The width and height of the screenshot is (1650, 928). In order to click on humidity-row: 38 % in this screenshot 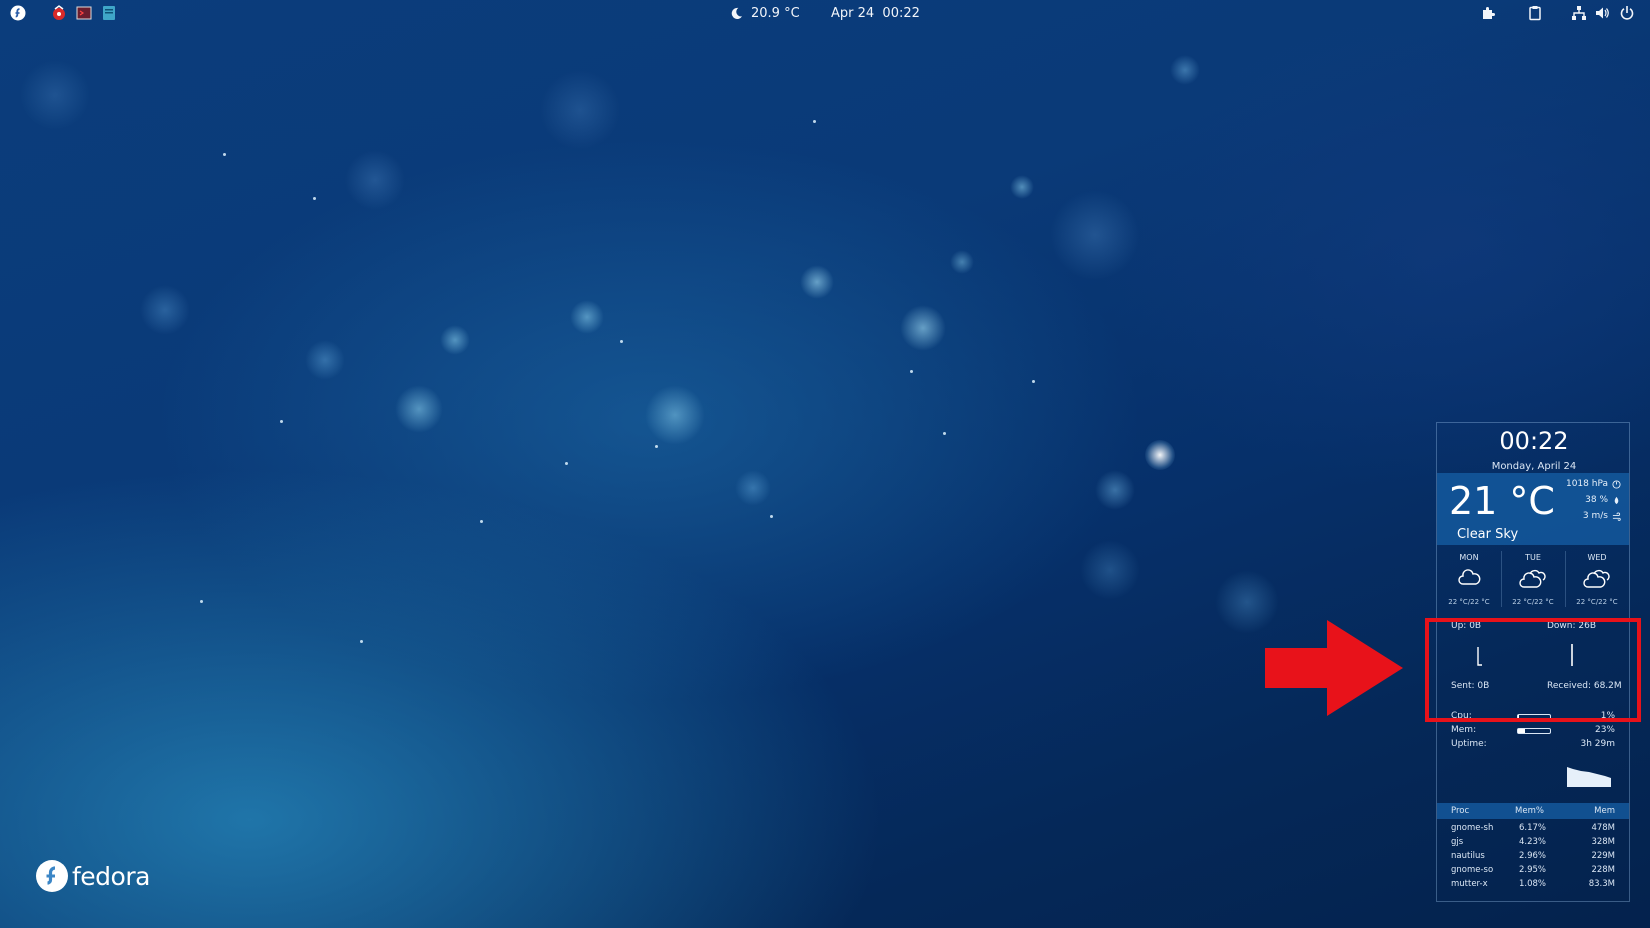, I will do `click(1603, 500)`.